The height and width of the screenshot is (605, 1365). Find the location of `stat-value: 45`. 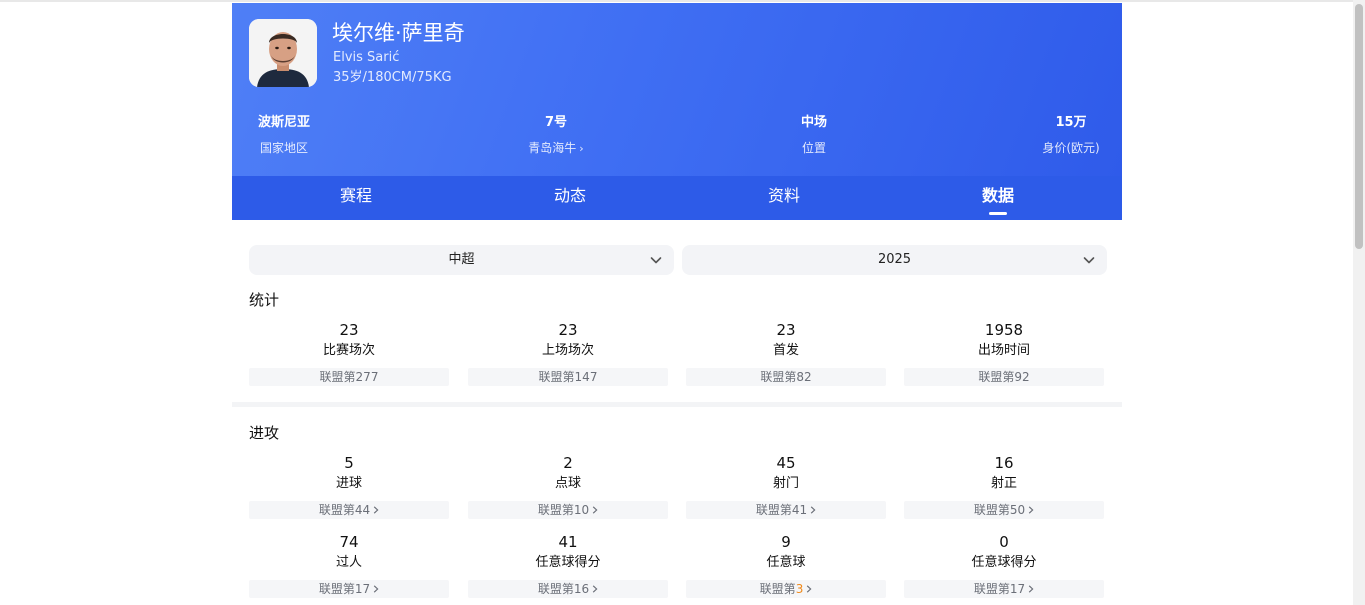

stat-value: 45 is located at coordinates (786, 463).